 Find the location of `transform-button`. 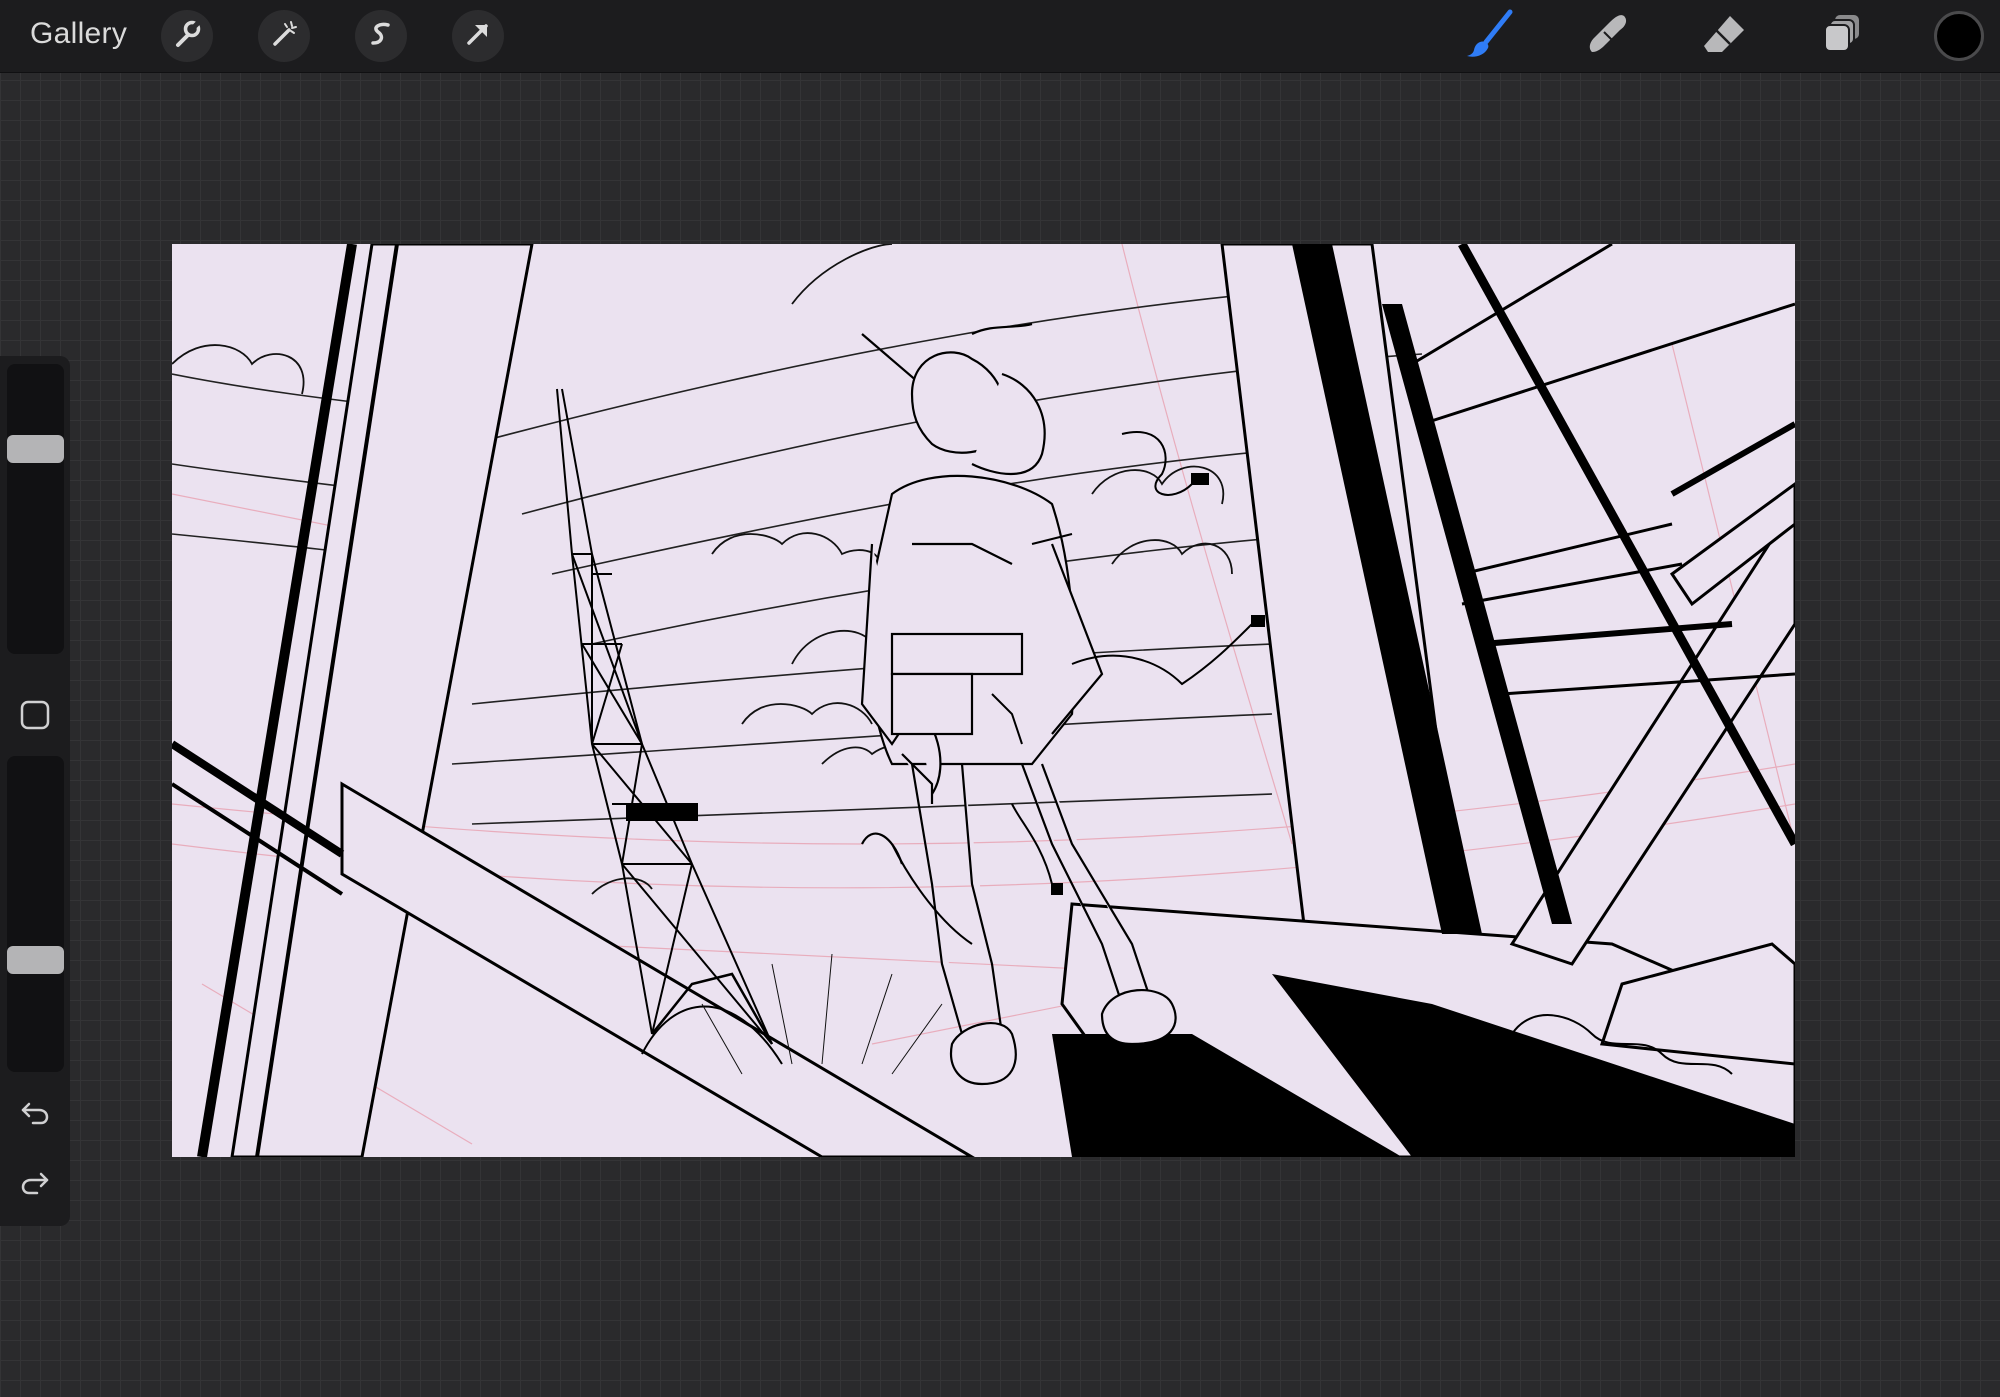

transform-button is located at coordinates (478, 36).